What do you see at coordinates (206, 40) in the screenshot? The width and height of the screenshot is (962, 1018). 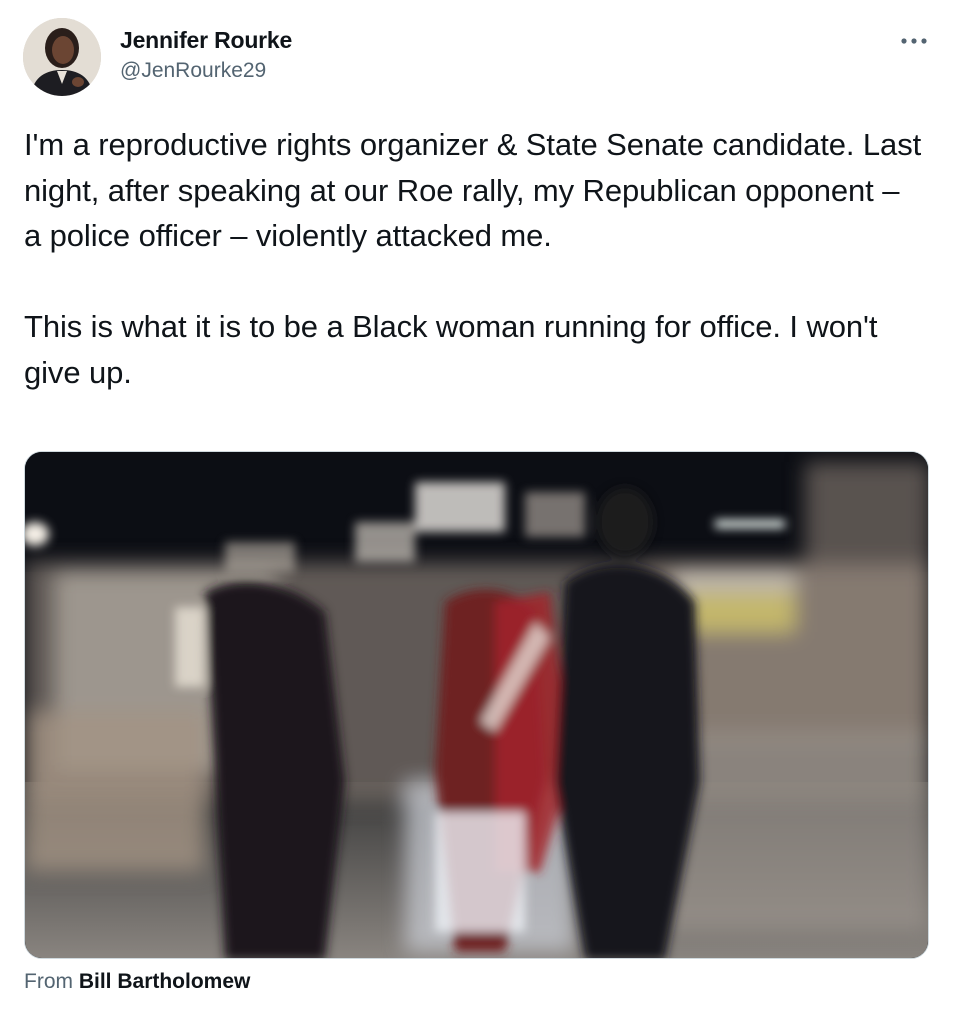 I see `author-name: Jennifer Rourke` at bounding box center [206, 40].